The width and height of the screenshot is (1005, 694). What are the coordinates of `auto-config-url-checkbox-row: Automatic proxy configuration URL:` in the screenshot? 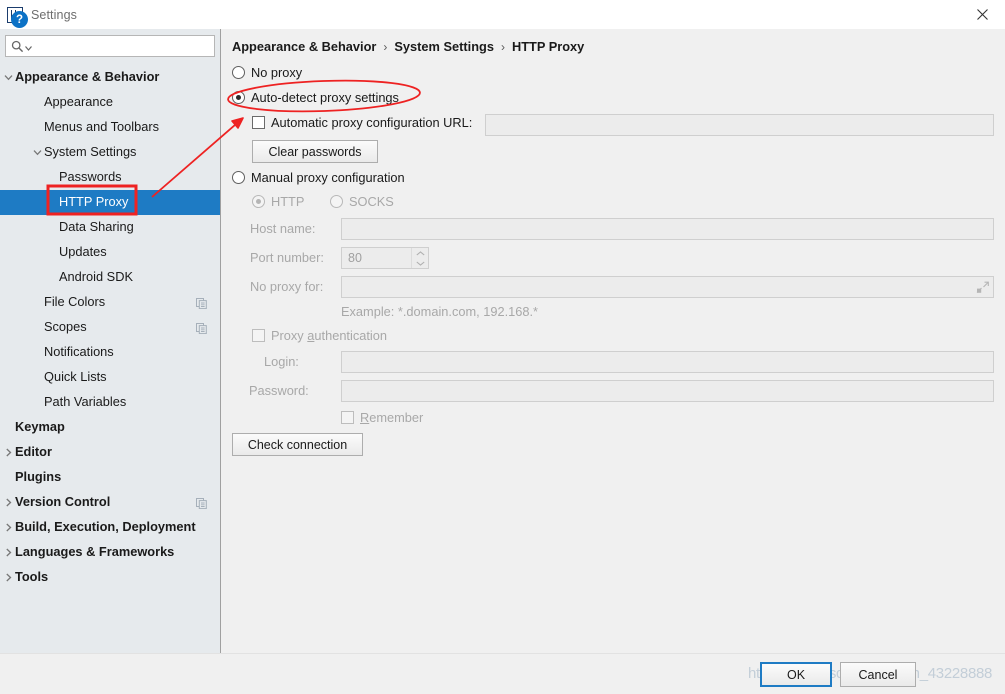 It's located at (362, 122).